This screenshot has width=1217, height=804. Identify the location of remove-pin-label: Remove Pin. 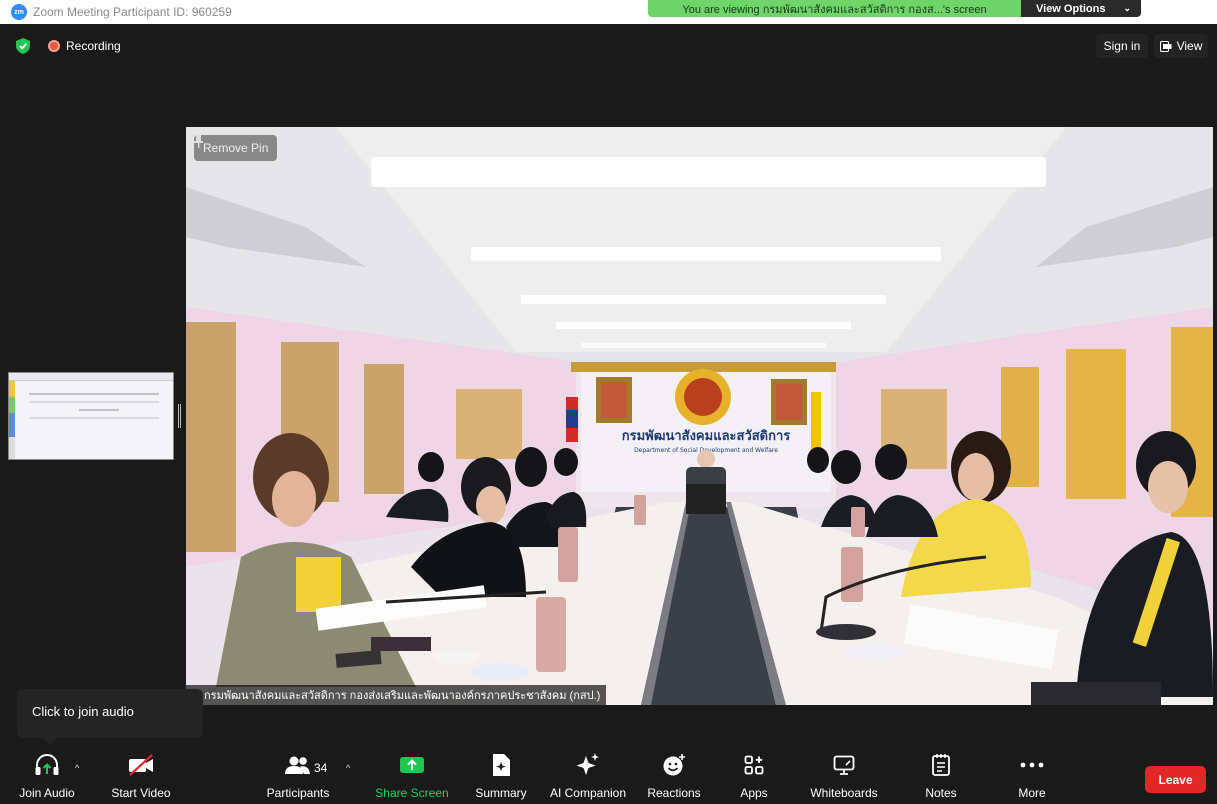
(236, 148).